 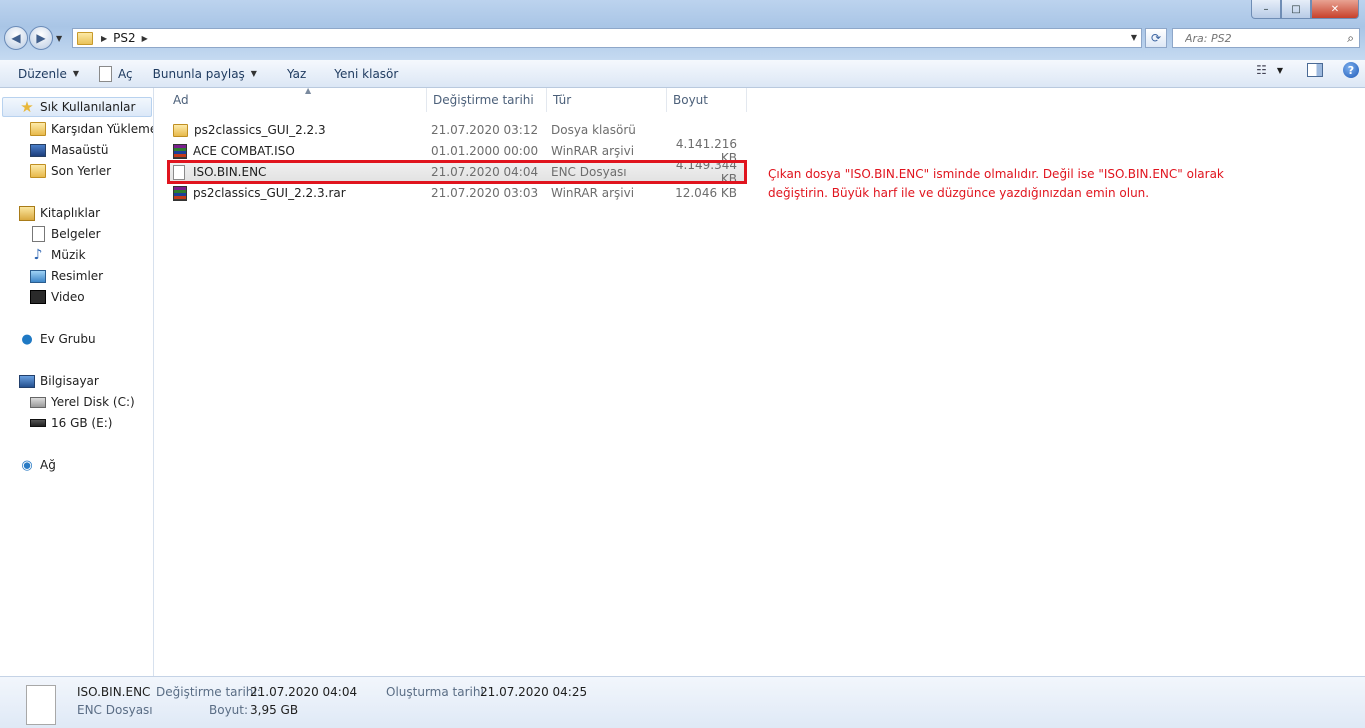 What do you see at coordinates (68, 297) in the screenshot?
I see `nav-label: Video` at bounding box center [68, 297].